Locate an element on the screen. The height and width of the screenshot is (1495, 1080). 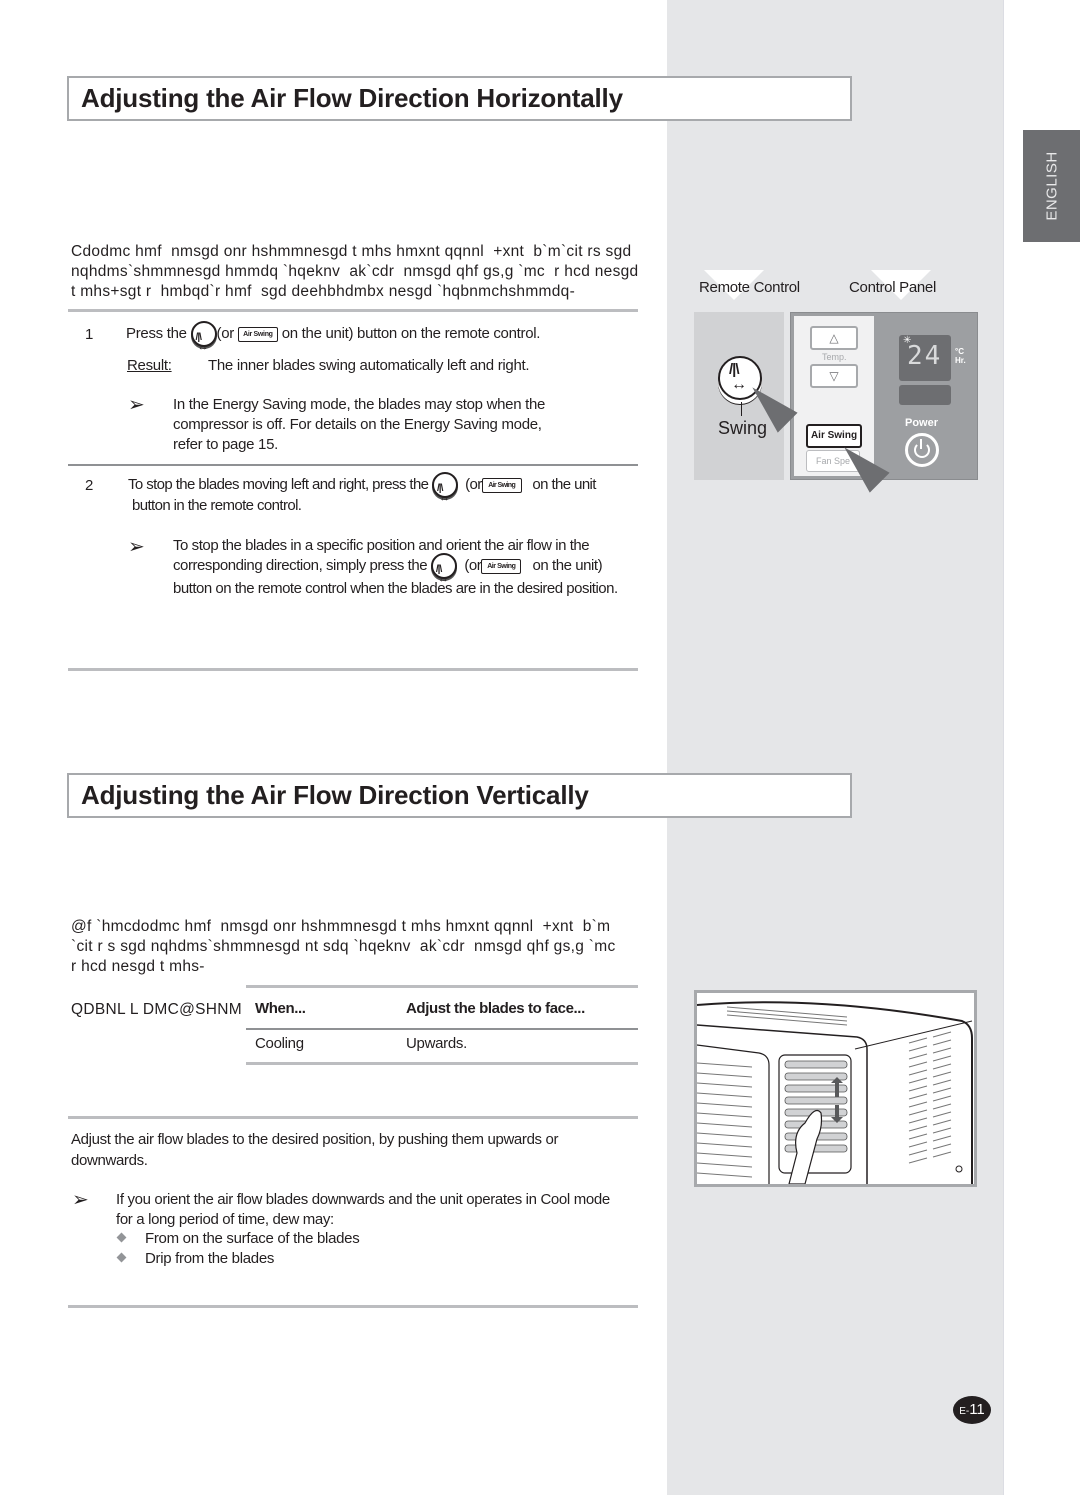
temp-down-button: ▽ is located at coordinates (834, 376).